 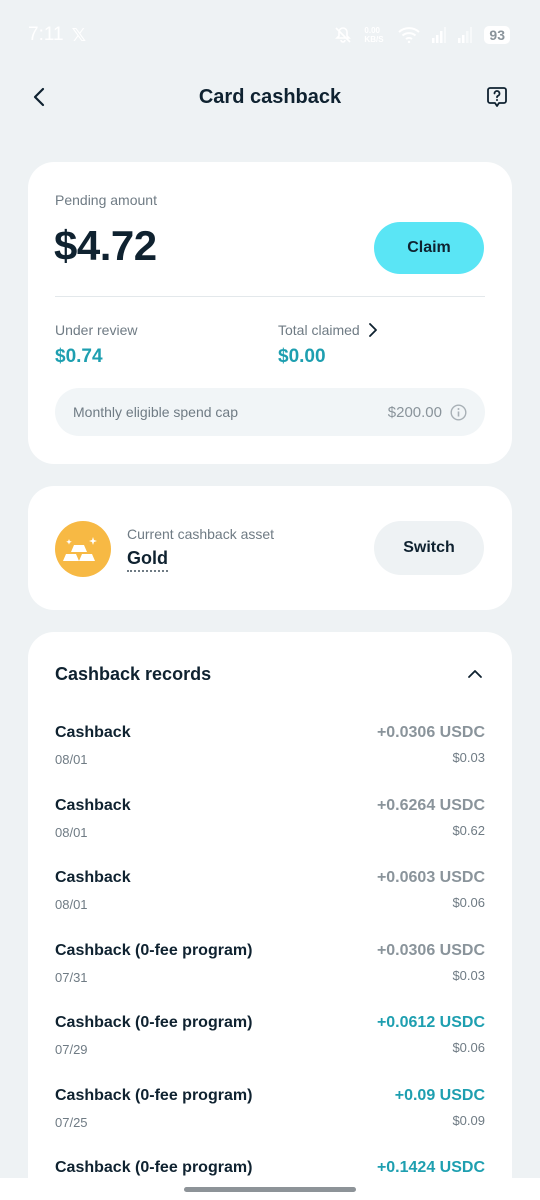 What do you see at coordinates (270, 905) in the screenshot?
I see `record-row: Cashback 08/01 +0.0603 USDC $0.06` at bounding box center [270, 905].